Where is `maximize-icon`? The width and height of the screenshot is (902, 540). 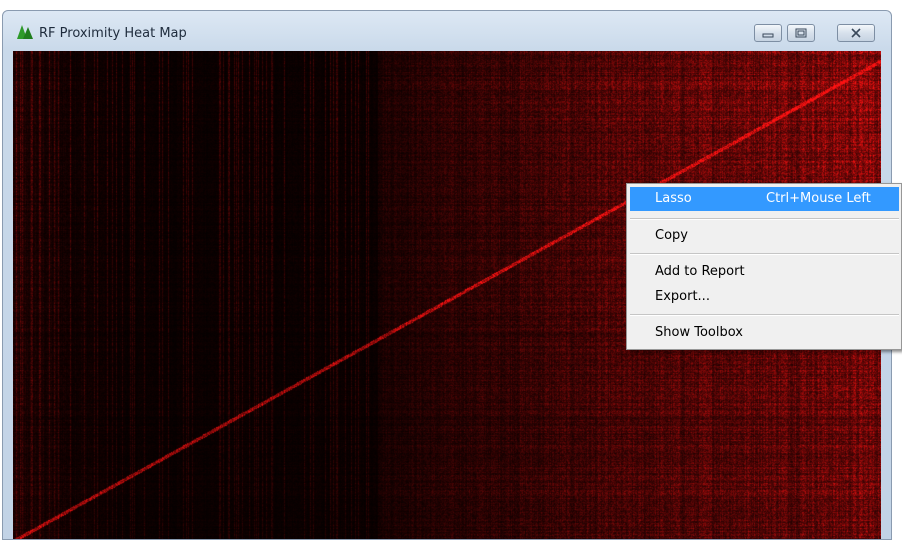
maximize-icon is located at coordinates (801, 33).